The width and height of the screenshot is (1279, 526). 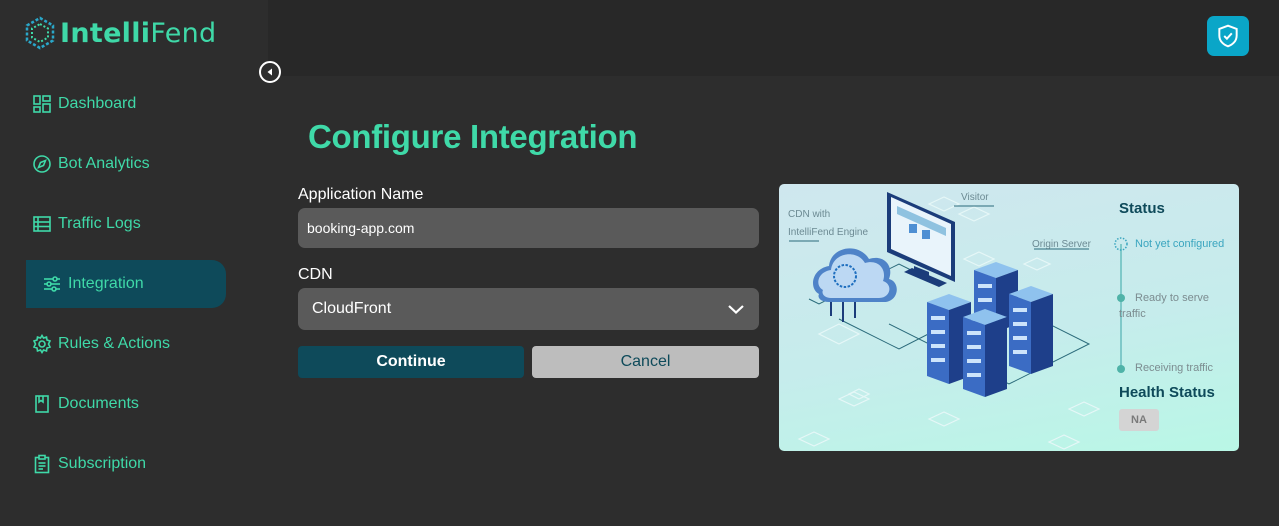 I want to click on sidebar-item-subscription: Subscription, so click(x=126, y=464).